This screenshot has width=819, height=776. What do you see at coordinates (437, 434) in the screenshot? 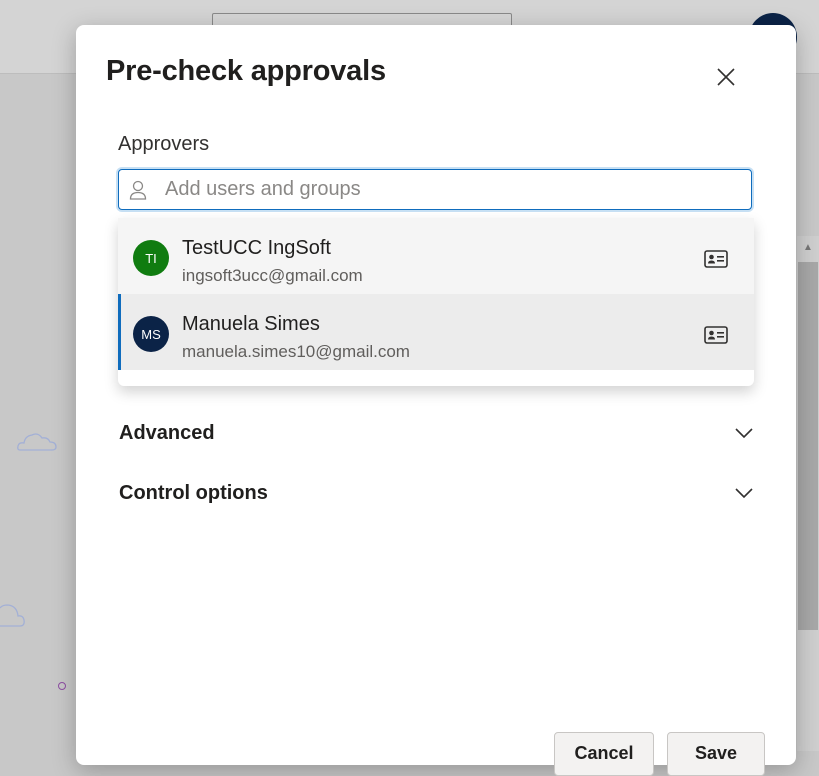
I see `advanced-section-toggle: Advanced` at bounding box center [437, 434].